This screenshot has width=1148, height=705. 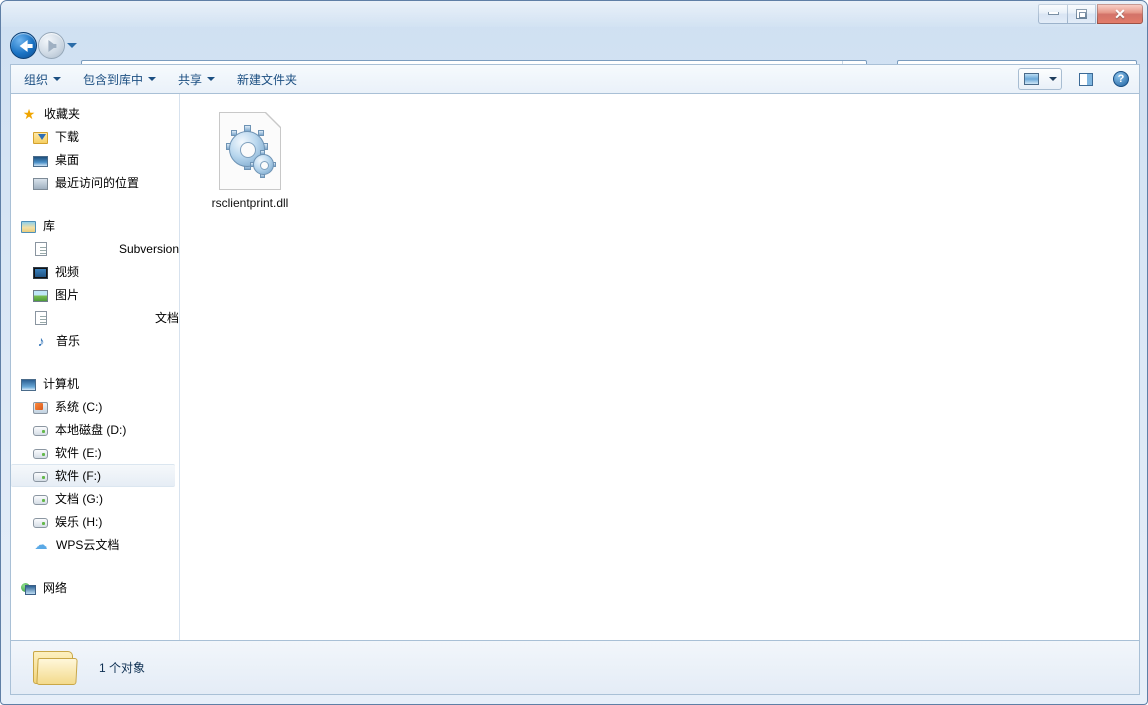 What do you see at coordinates (28, 226) in the screenshot?
I see `libraries-icon` at bounding box center [28, 226].